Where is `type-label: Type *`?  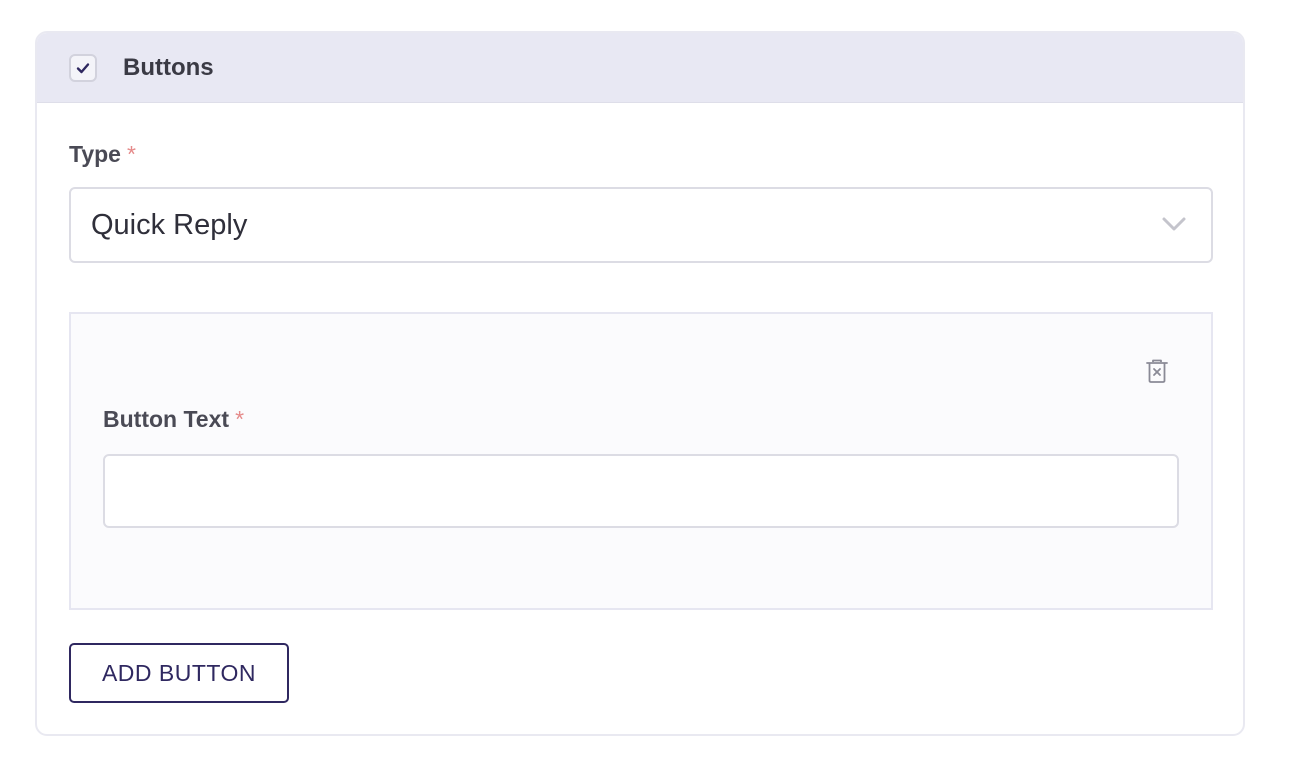
type-label: Type * is located at coordinates (102, 154).